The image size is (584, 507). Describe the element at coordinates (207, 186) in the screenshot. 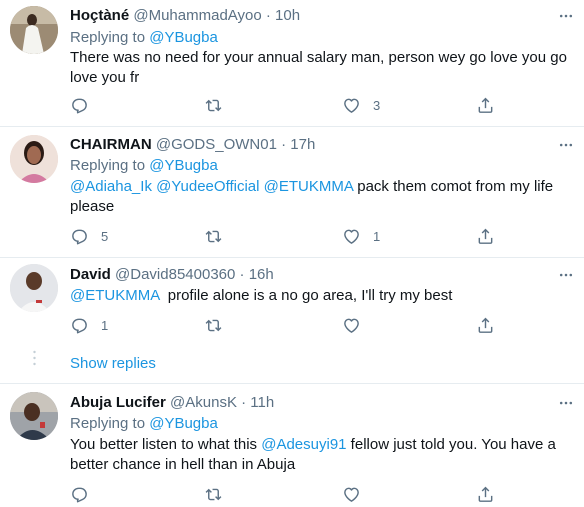

I see `mention-link: @YudeeOfficial` at that location.